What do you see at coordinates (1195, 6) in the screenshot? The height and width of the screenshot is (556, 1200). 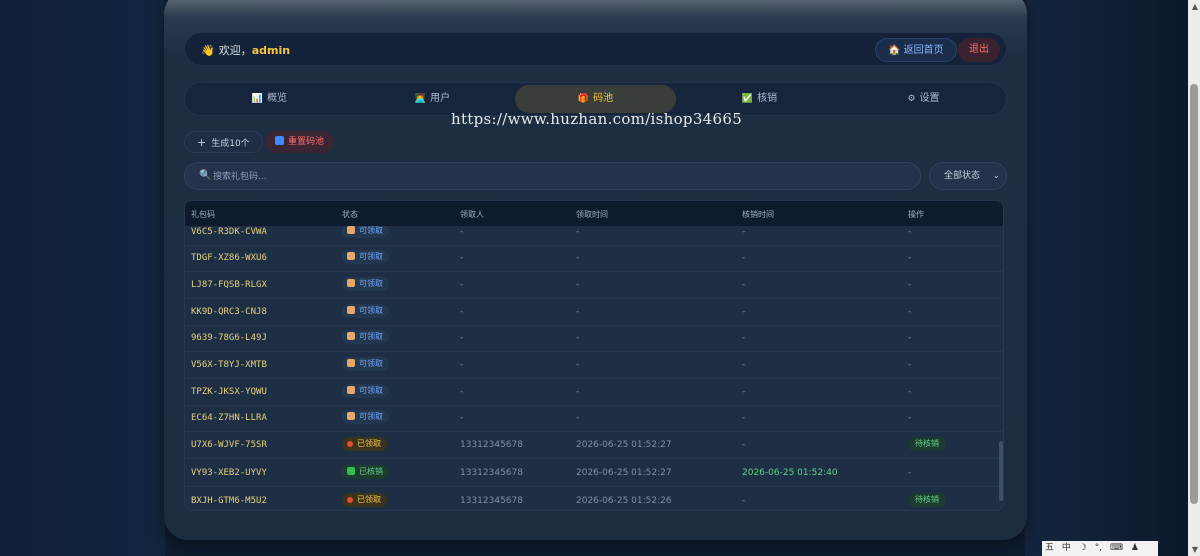 I see `scroll-up-icon: ▲` at bounding box center [1195, 6].